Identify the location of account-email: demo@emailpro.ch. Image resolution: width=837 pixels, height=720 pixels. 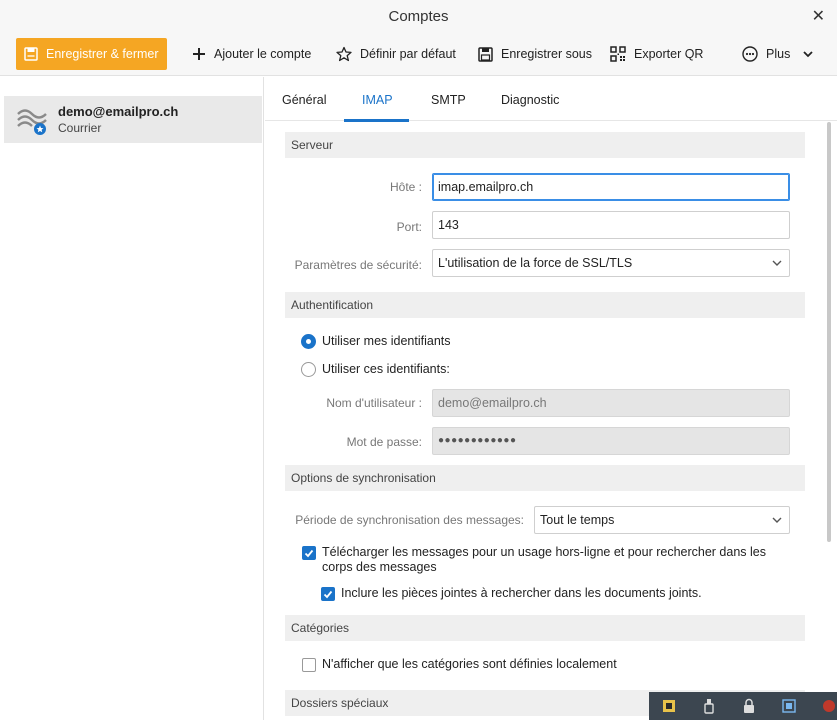
(118, 111).